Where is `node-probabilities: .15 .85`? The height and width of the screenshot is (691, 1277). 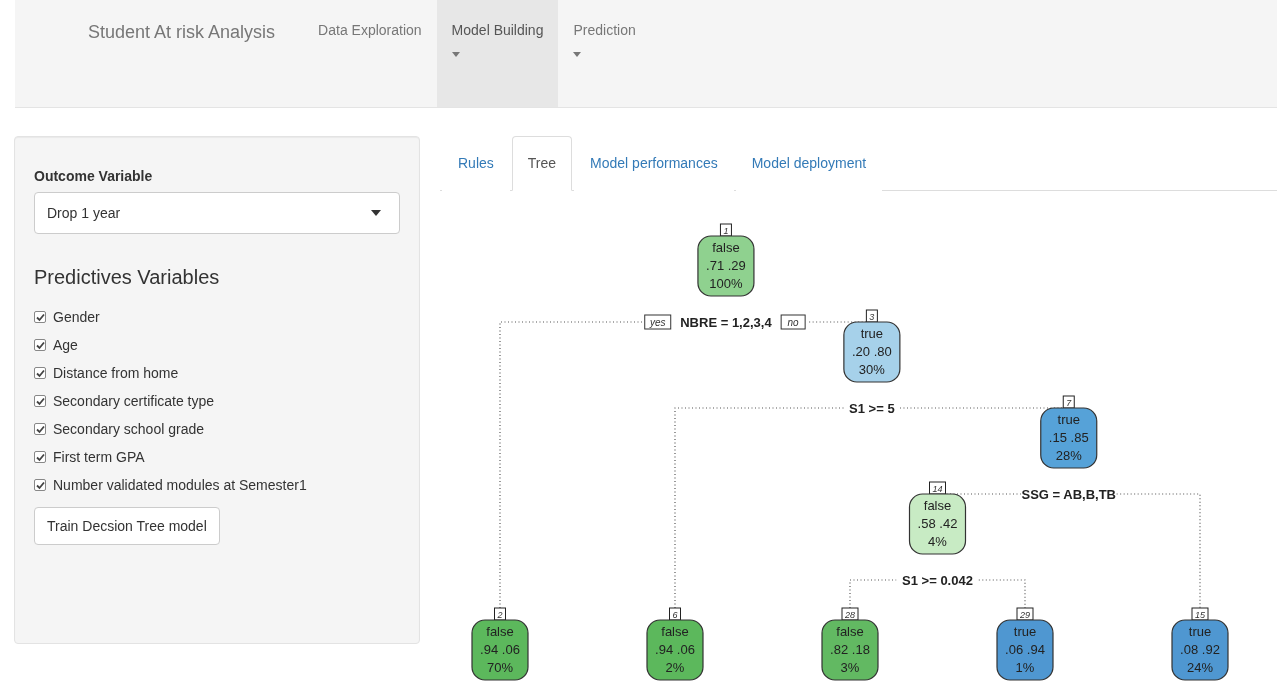 node-probabilities: .15 .85 is located at coordinates (1068, 437).